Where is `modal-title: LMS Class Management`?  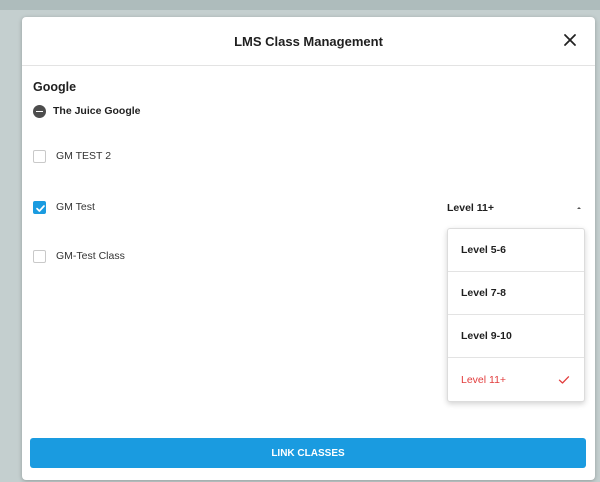 modal-title: LMS Class Management is located at coordinates (308, 41).